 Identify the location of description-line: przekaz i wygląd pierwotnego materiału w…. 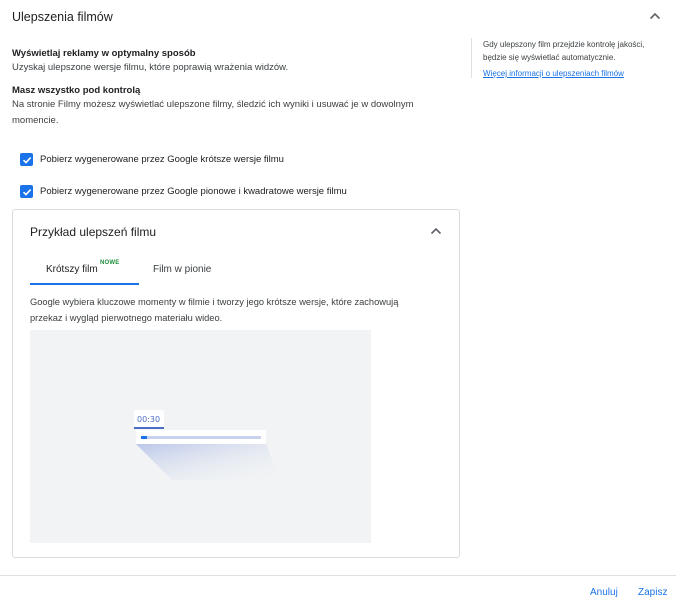
(126, 318).